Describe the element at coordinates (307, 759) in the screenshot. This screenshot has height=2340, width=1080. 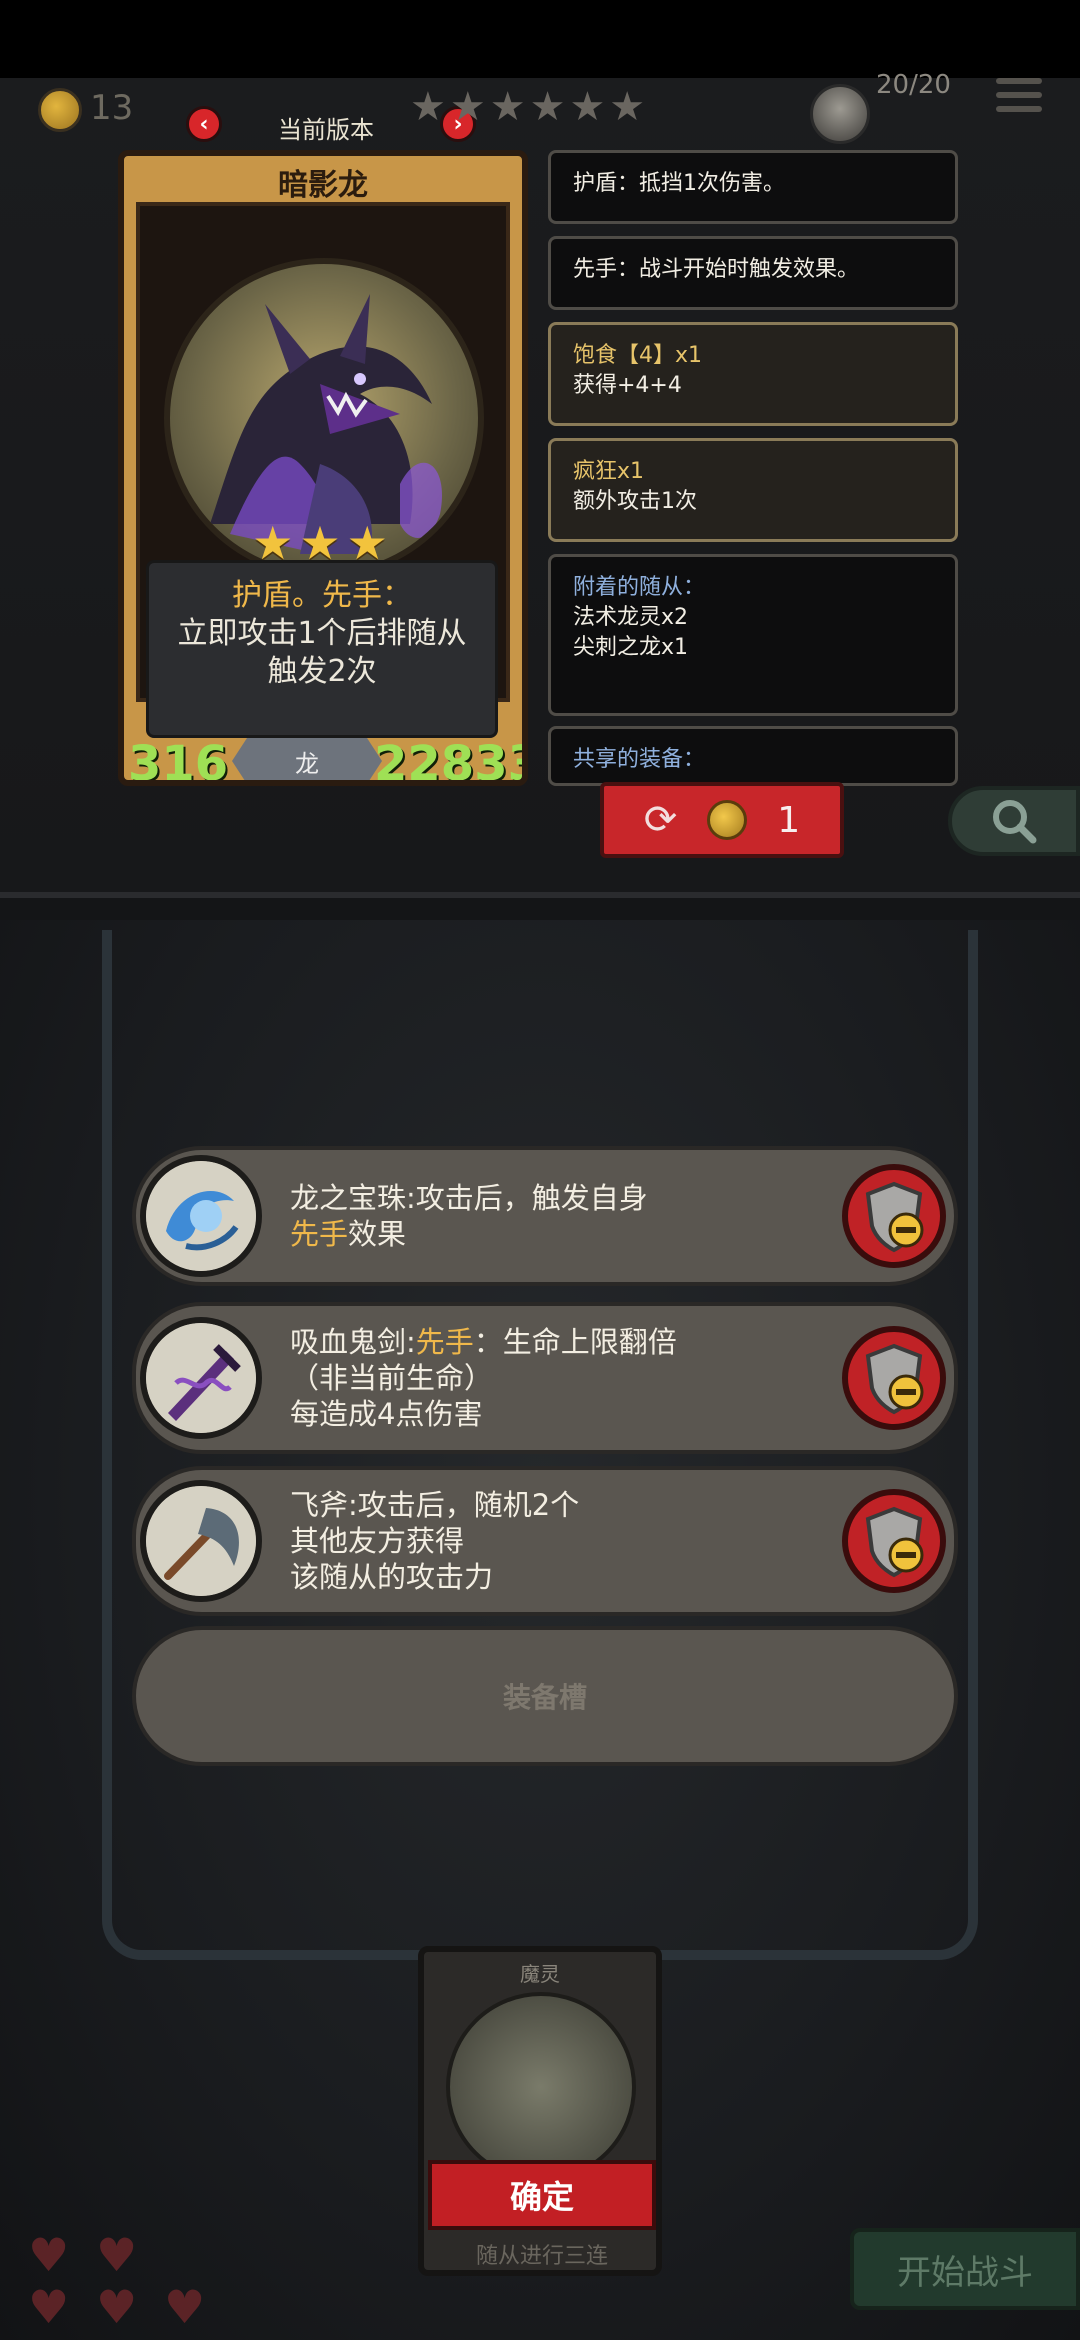
I see `tribe-tag: 龙` at that location.